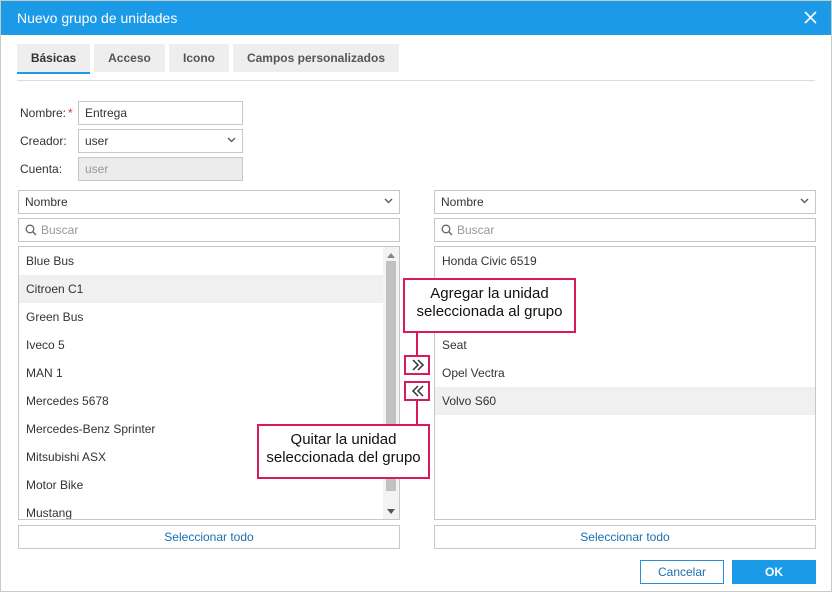 Image resolution: width=832 pixels, height=592 pixels. I want to click on dialog-title: Nuevo grupo de unidades, so click(97, 18).